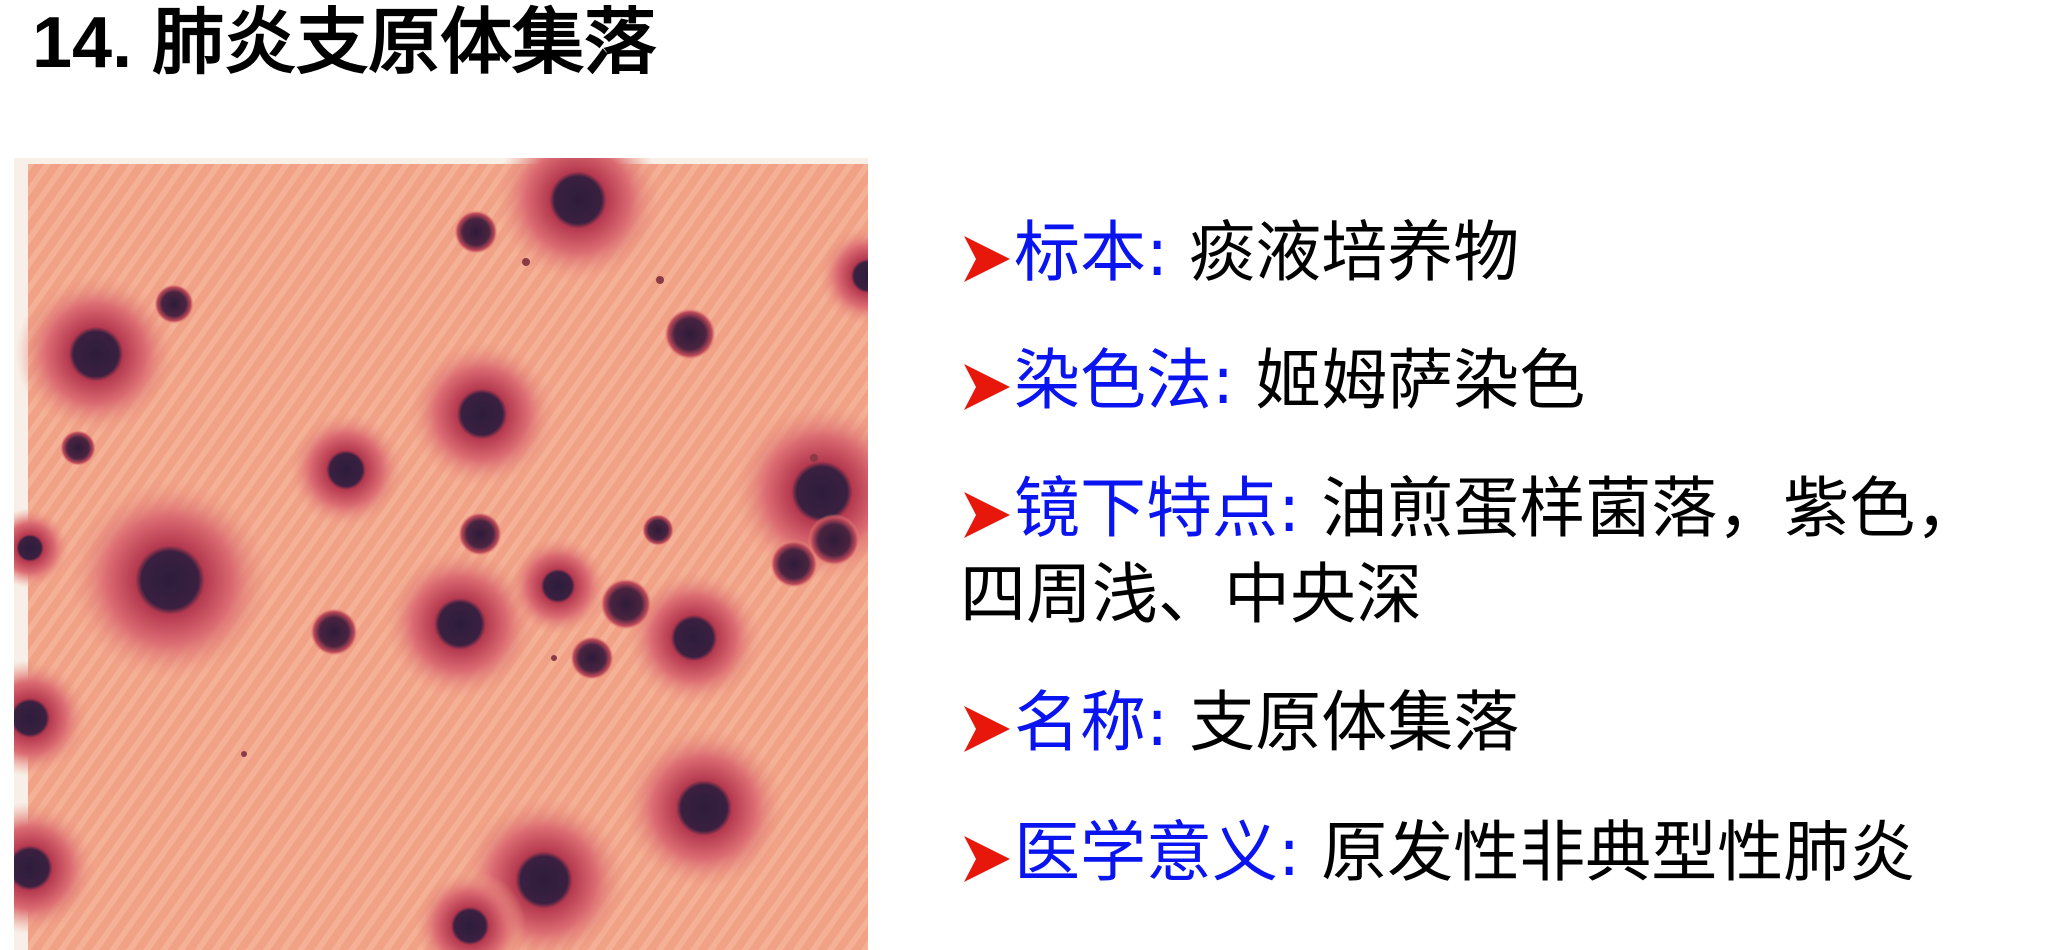 The height and width of the screenshot is (950, 2046). I want to click on bullet-text: 染色法: 姬姆萨染色, so click(1300, 380).